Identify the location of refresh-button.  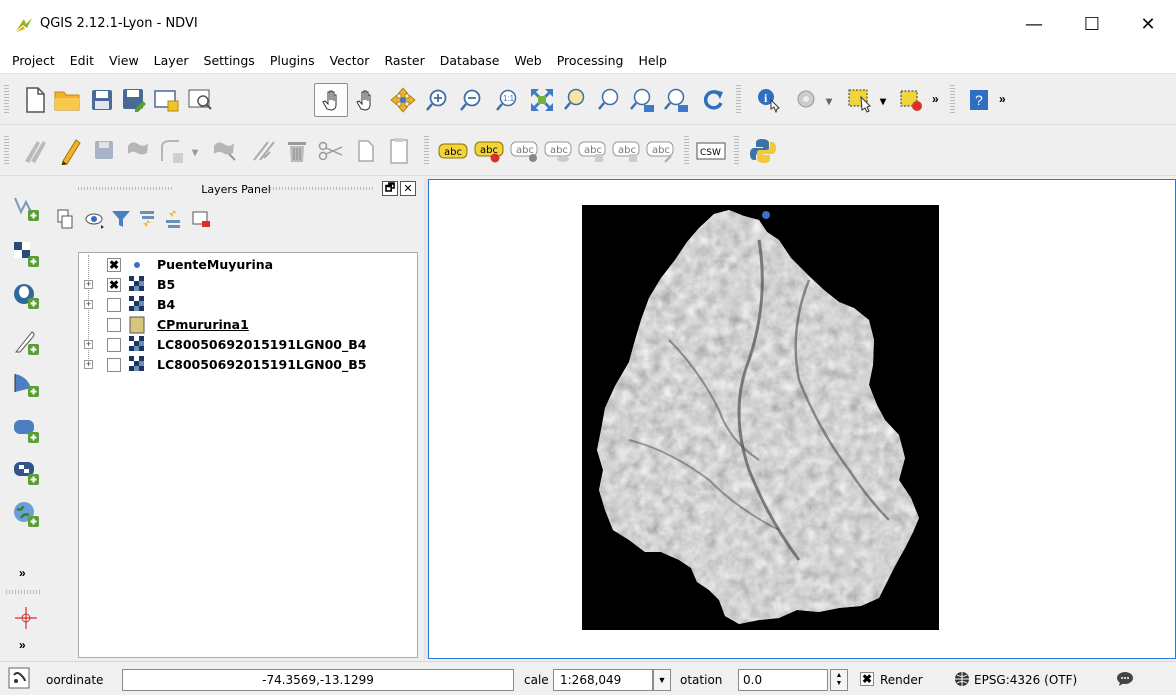
(713, 100).